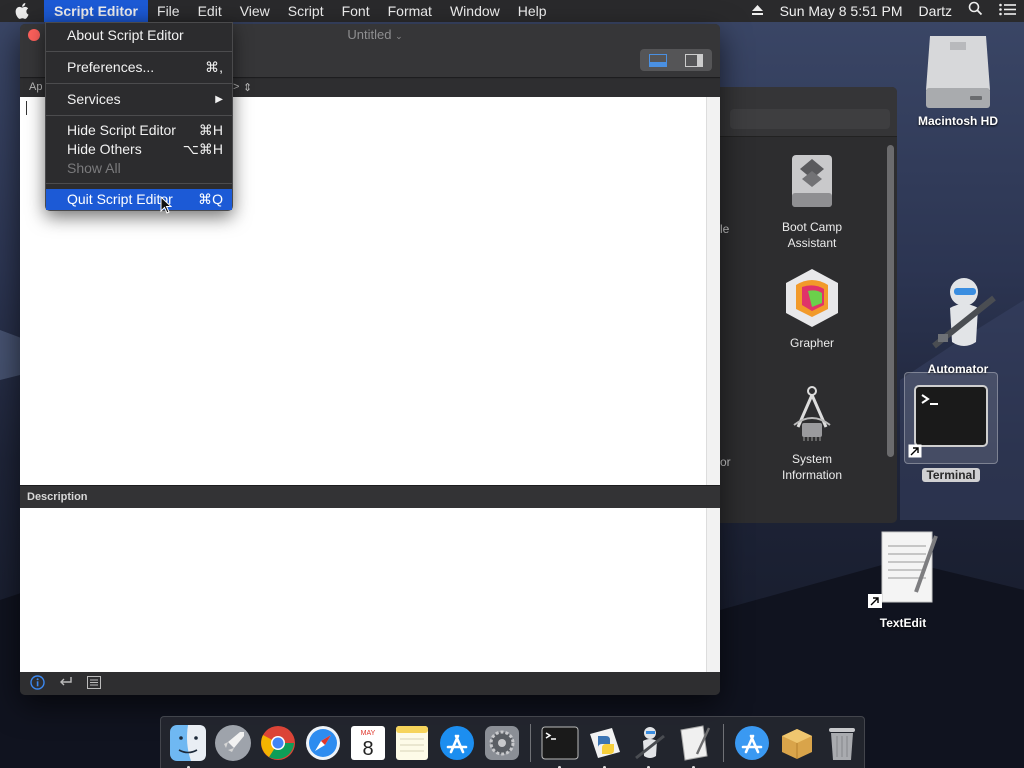 The height and width of the screenshot is (768, 1024). I want to click on desktop-icon-terminal: Terminal, so click(951, 427).